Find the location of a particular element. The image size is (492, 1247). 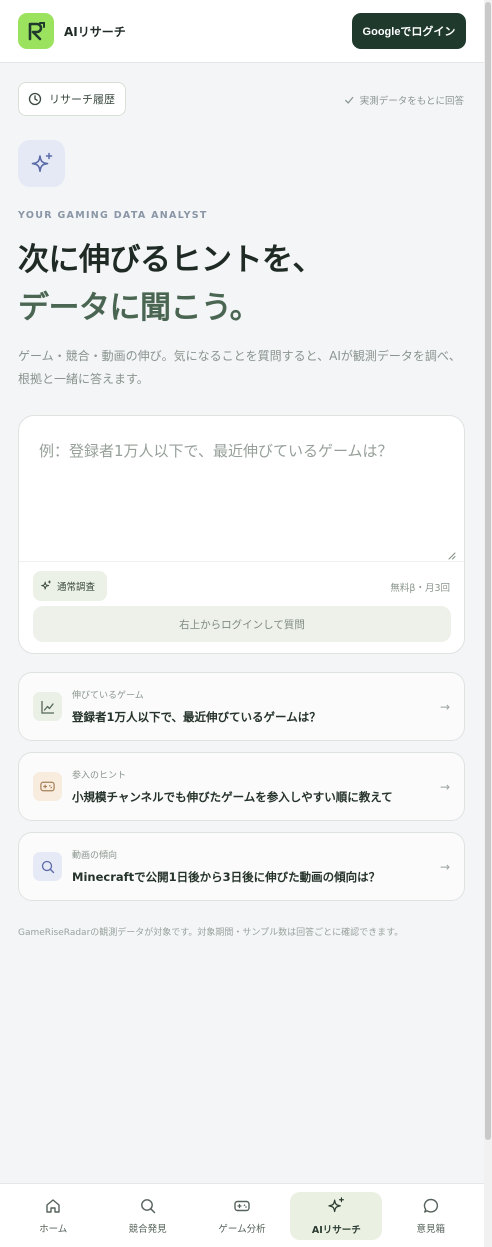

suggestion-question: Minecraftで公開1日後から3日後に伸びた動画の傾向は？ is located at coordinates (226, 877).